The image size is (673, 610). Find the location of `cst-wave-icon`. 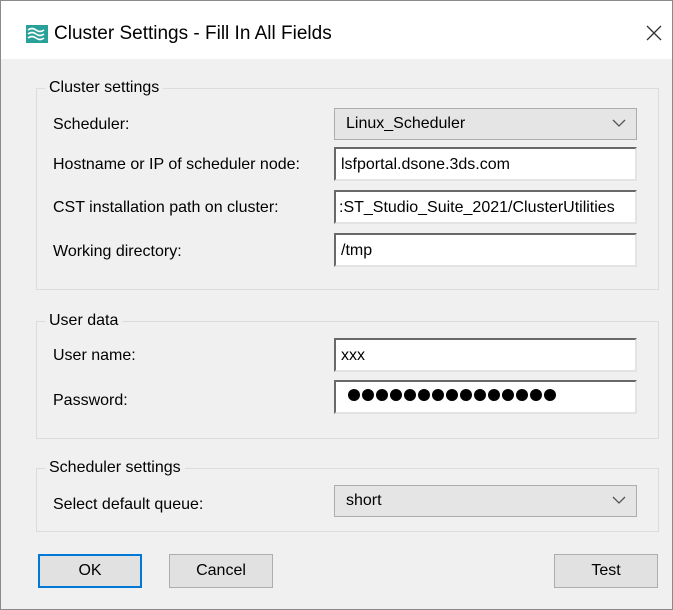

cst-wave-icon is located at coordinates (37, 34).